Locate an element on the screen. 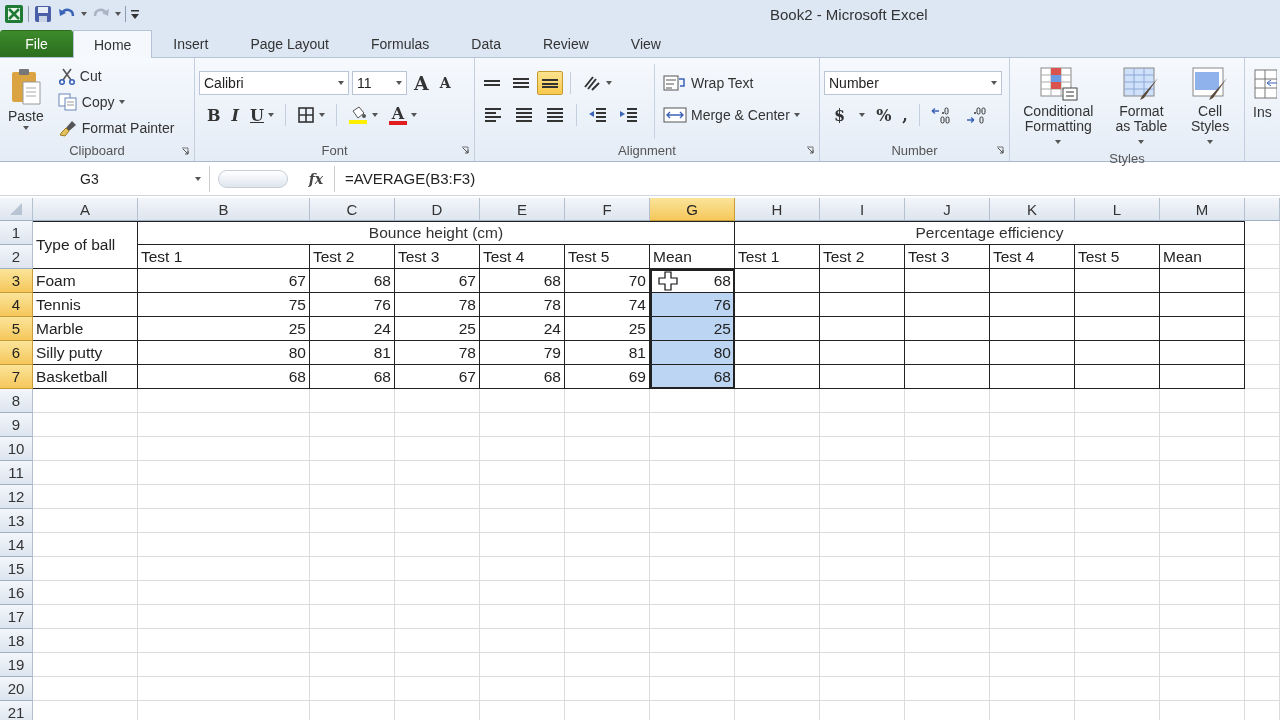 This screenshot has width=1280, height=720. row-header: 1 is located at coordinates (16, 233).